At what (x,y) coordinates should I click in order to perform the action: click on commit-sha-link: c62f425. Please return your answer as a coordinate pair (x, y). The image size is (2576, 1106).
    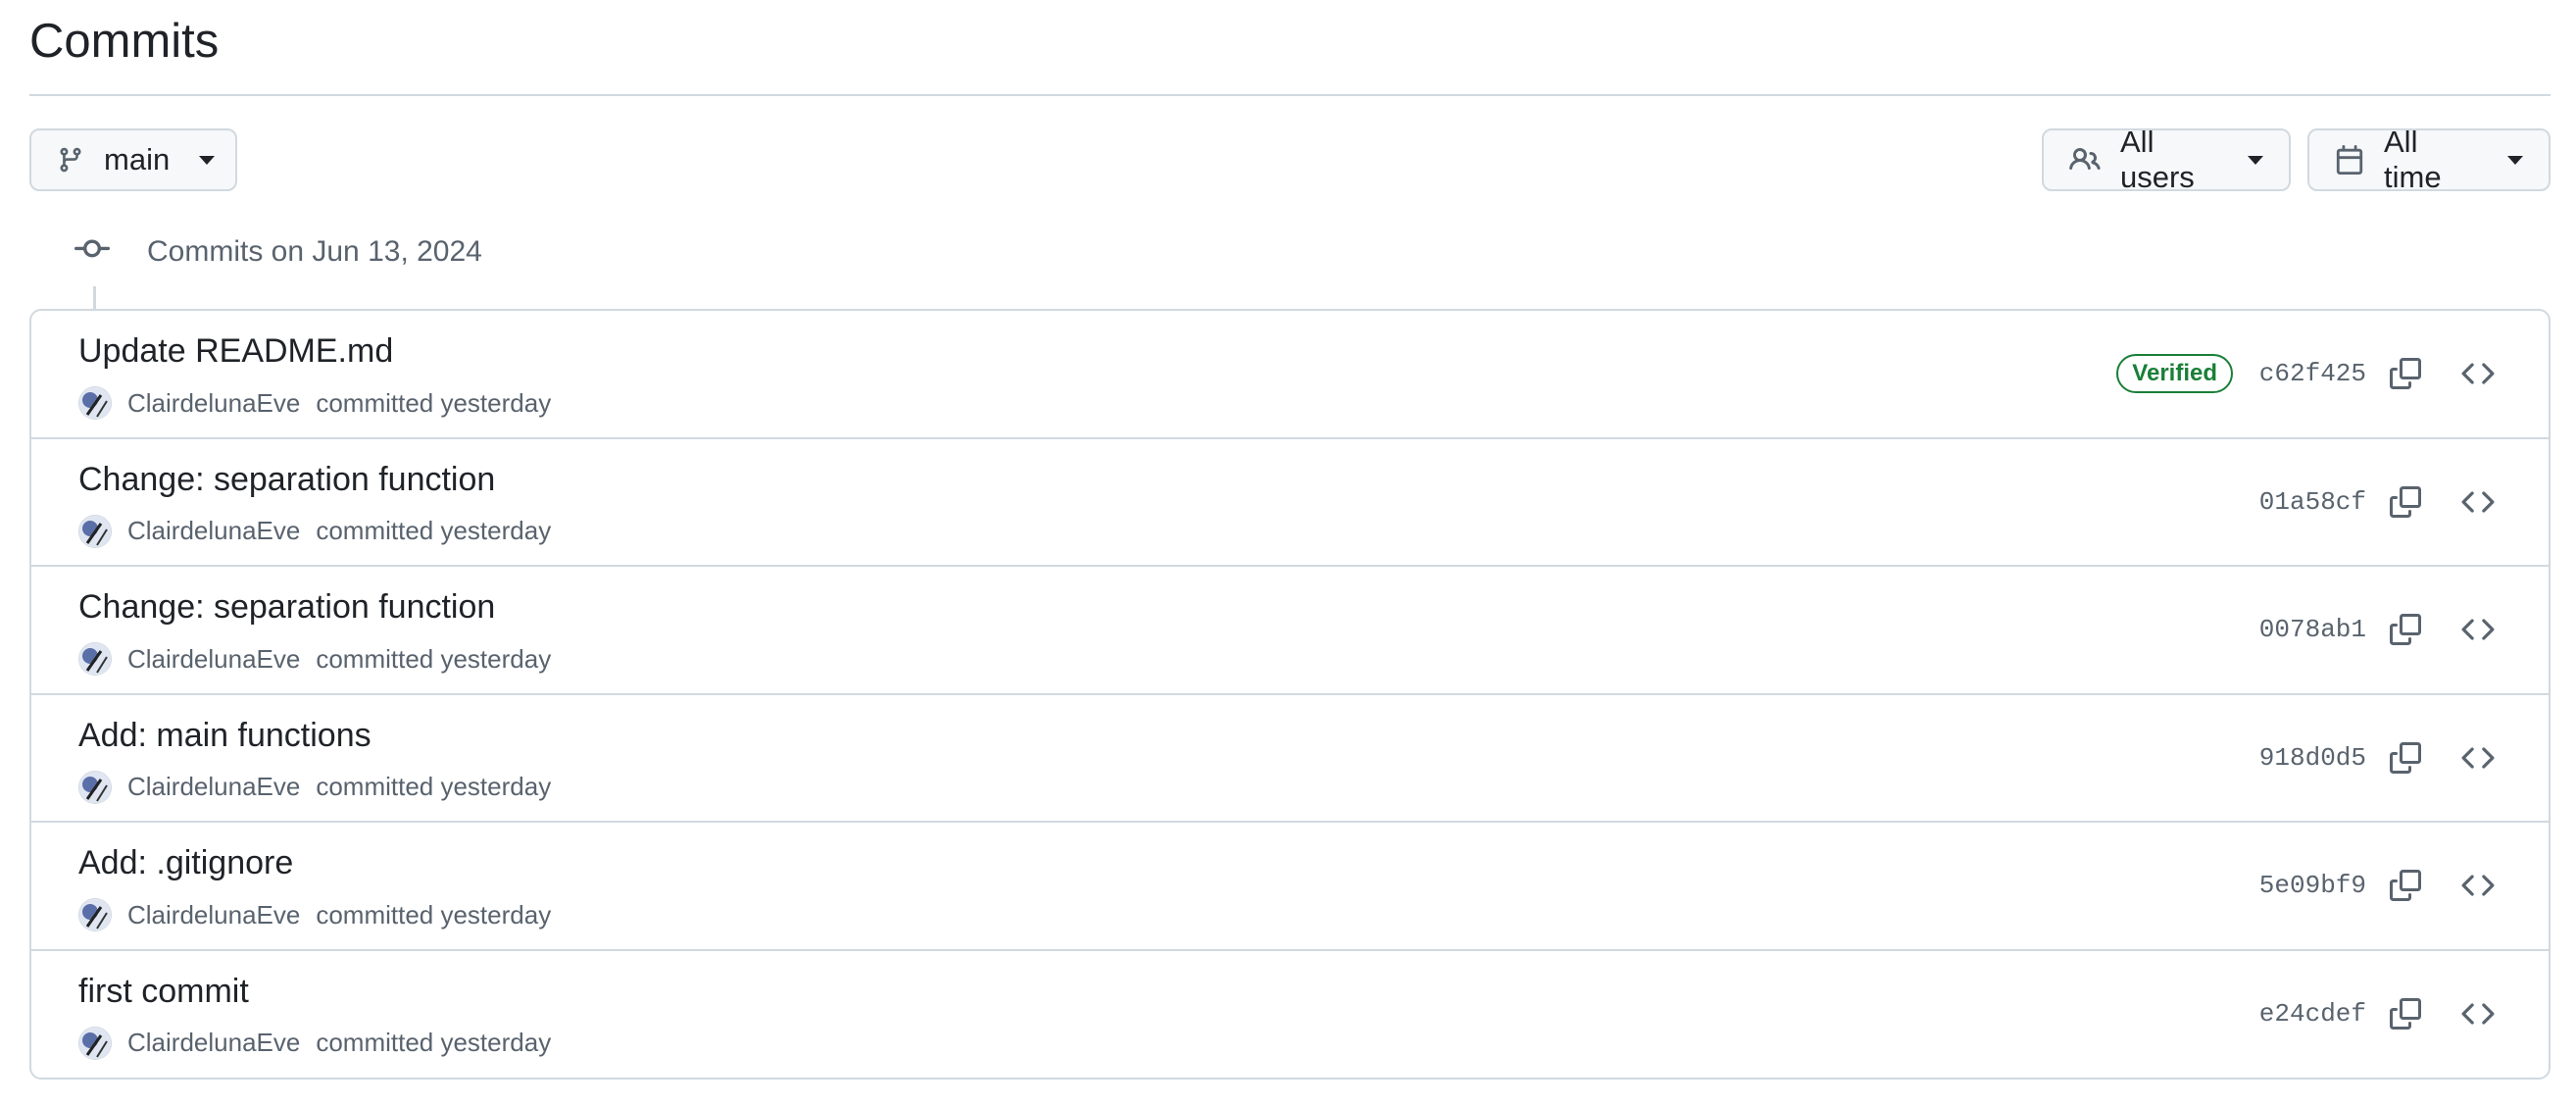
    Looking at the image, I should click on (2312, 374).